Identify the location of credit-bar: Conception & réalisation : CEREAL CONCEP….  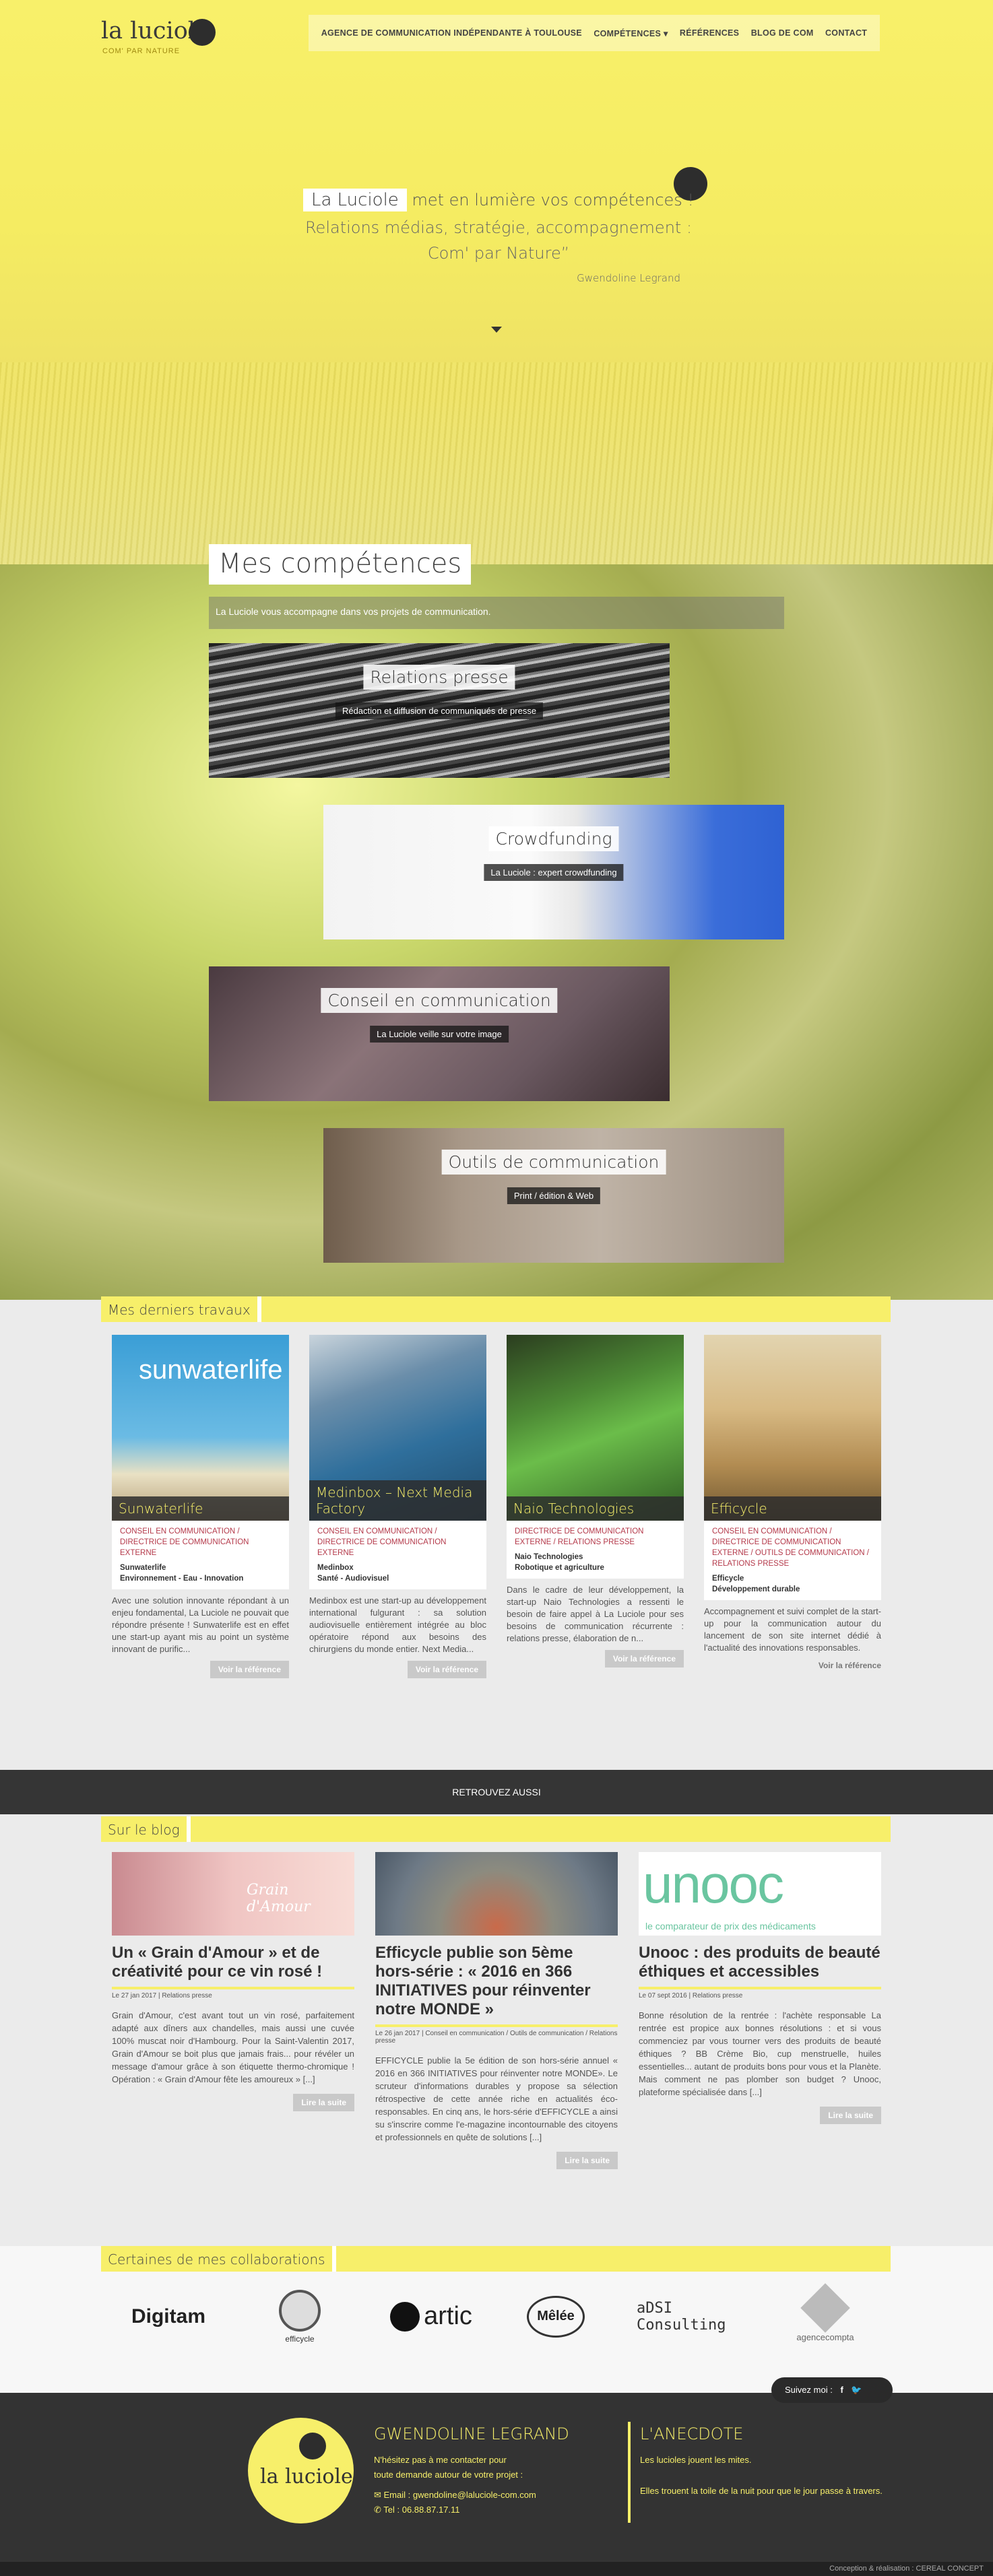
(496, 2569).